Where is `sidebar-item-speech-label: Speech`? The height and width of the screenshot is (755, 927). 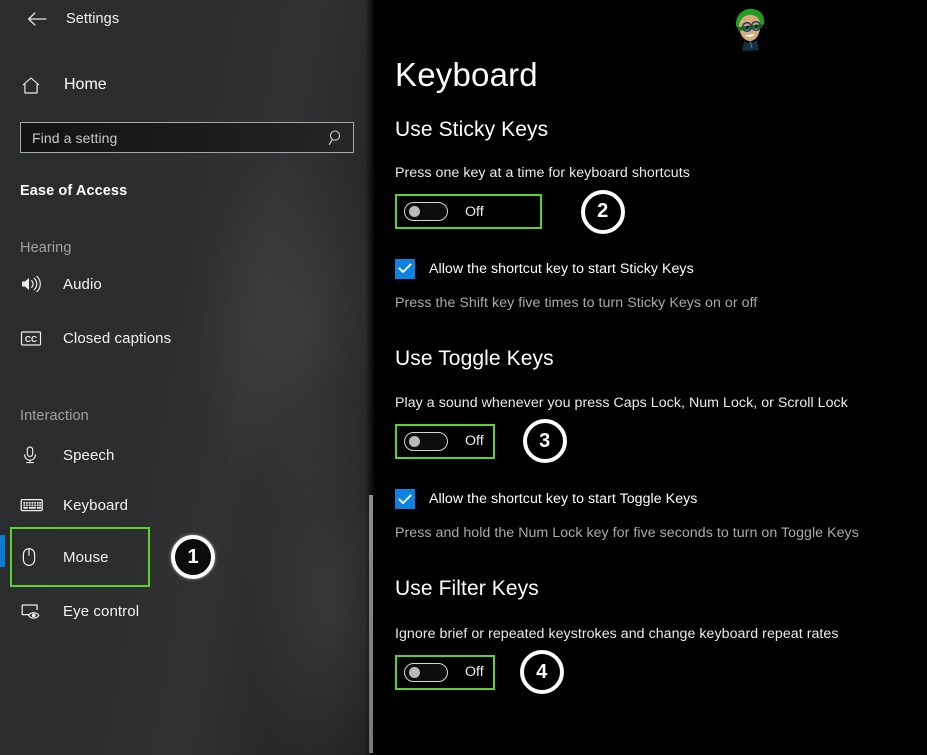 sidebar-item-speech-label: Speech is located at coordinates (89, 455).